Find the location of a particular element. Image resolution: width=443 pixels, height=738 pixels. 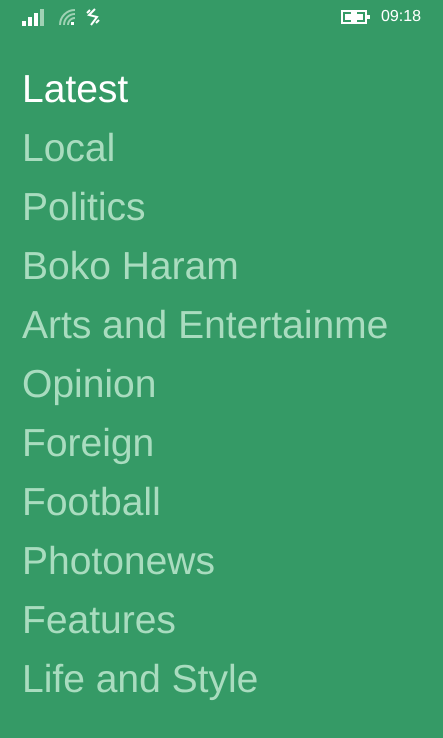

menu-item: Latest is located at coordinates (232, 89).